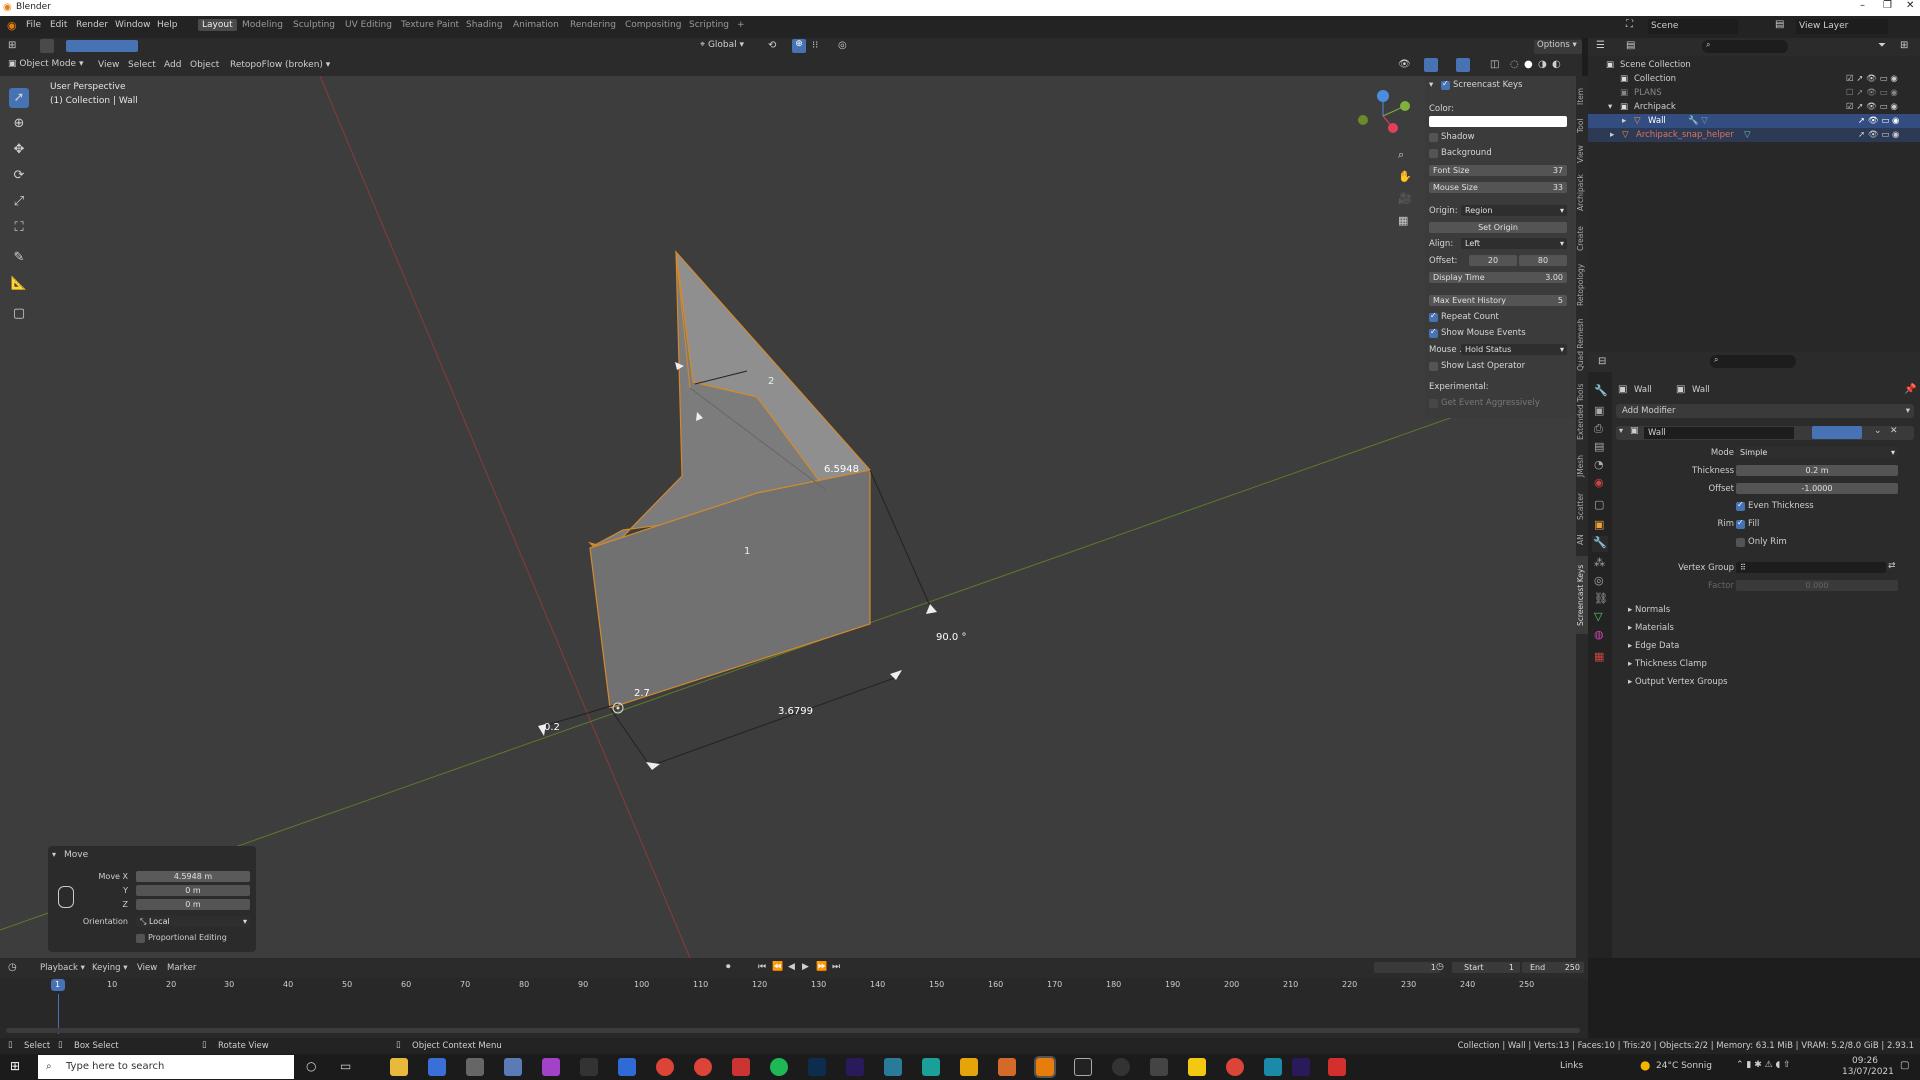 Image resolution: width=1920 pixels, height=1080 pixels. I want to click on timeline-view-menu: View, so click(147, 968).